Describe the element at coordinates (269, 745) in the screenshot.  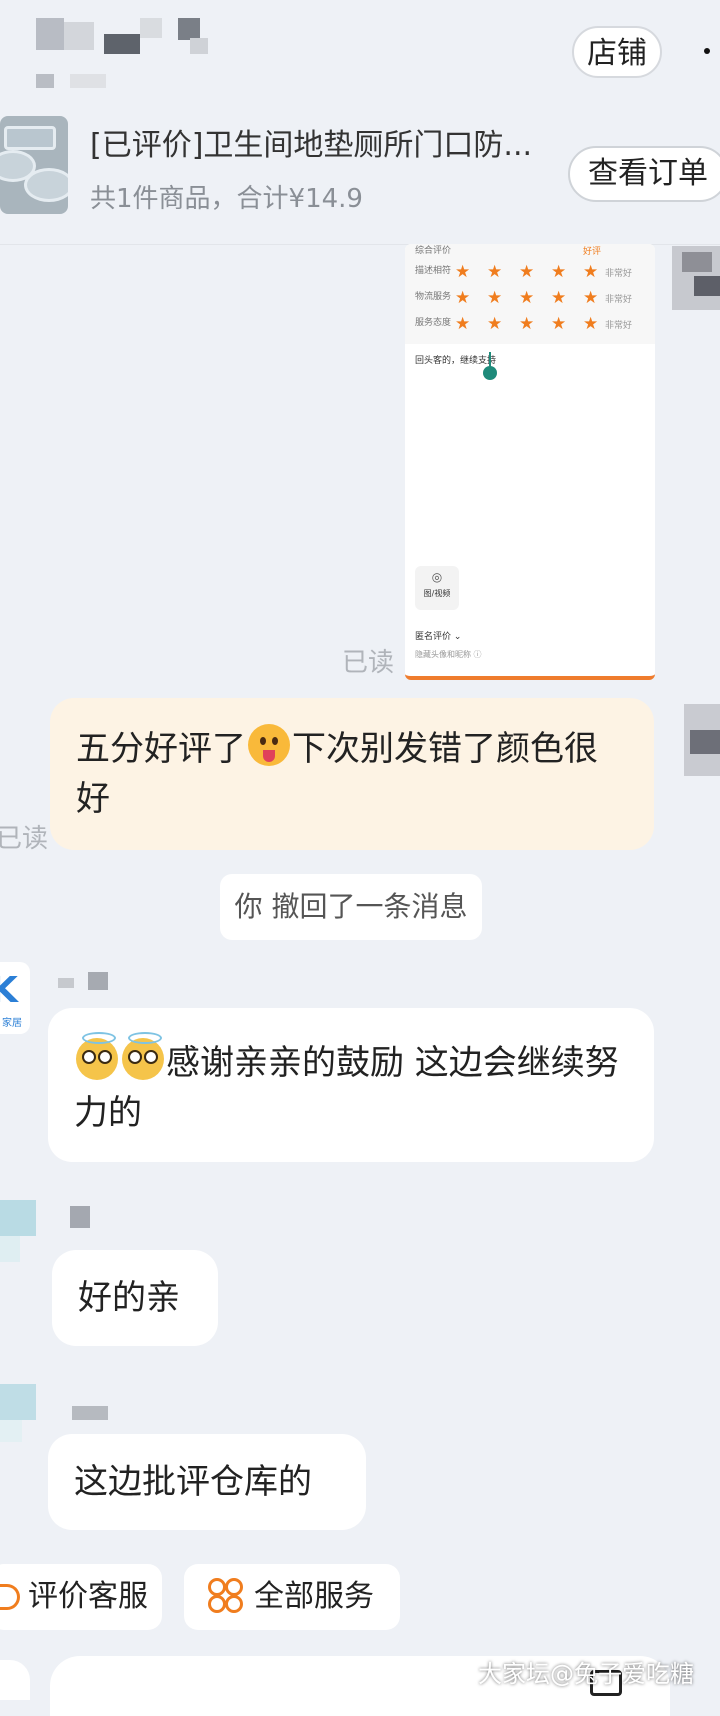
I see `tongue-emoji-icon` at that location.